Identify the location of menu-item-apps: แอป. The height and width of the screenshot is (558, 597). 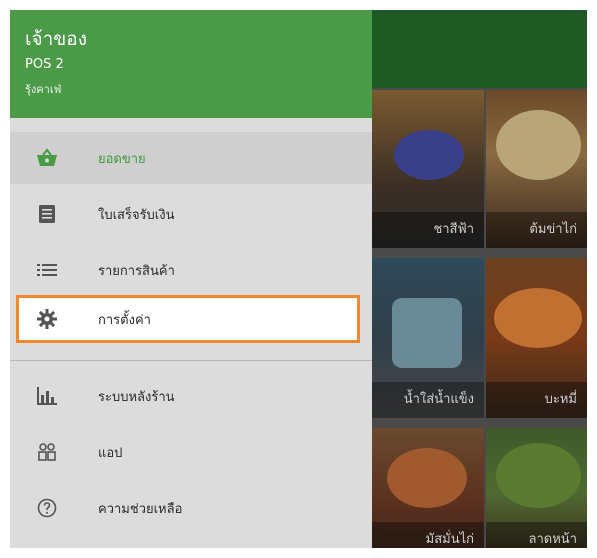
(191, 452).